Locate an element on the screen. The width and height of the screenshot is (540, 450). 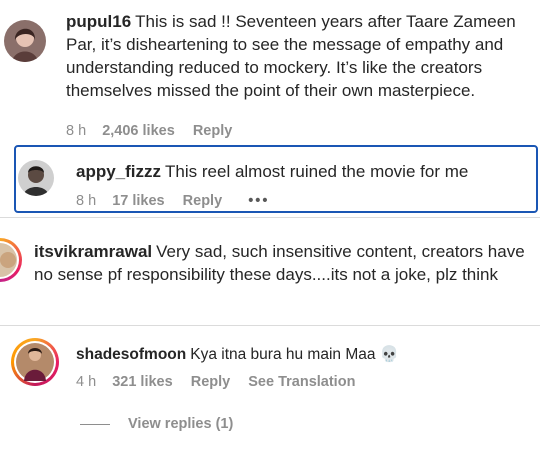
comment-meta: 4 h 321 likes Reply See Translation is located at coordinates (222, 382).